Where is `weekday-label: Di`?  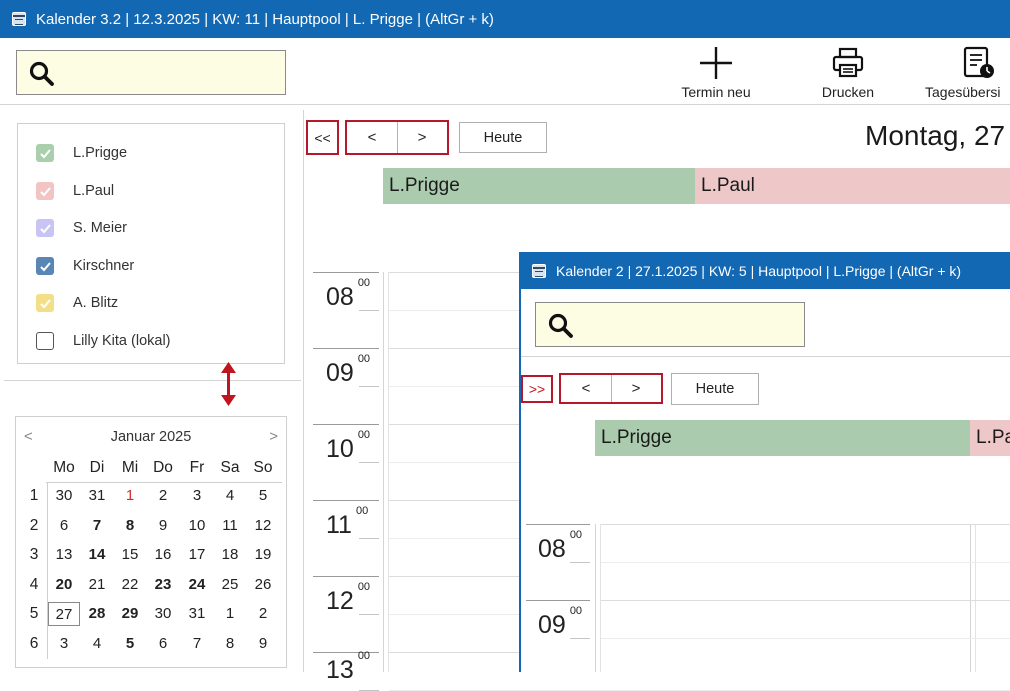
weekday-label: Di is located at coordinates (97, 467).